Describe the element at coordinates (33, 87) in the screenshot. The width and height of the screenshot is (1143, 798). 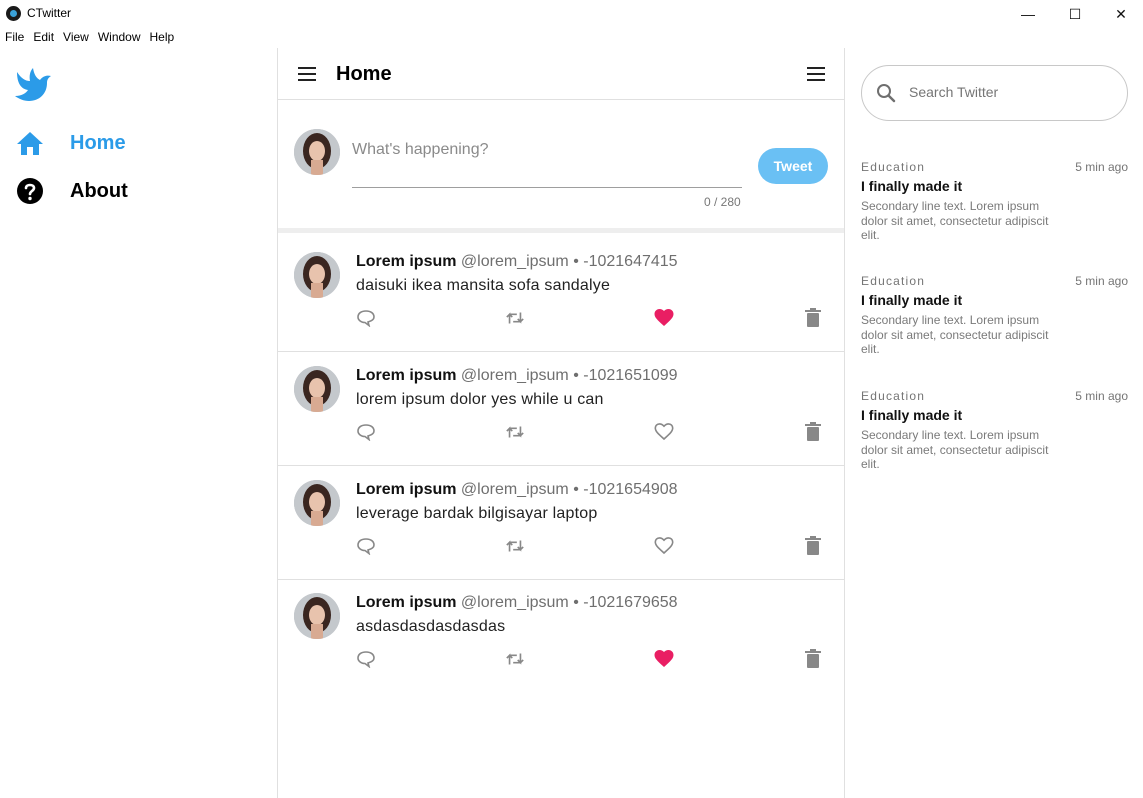
I see `bird-logo-icon` at that location.